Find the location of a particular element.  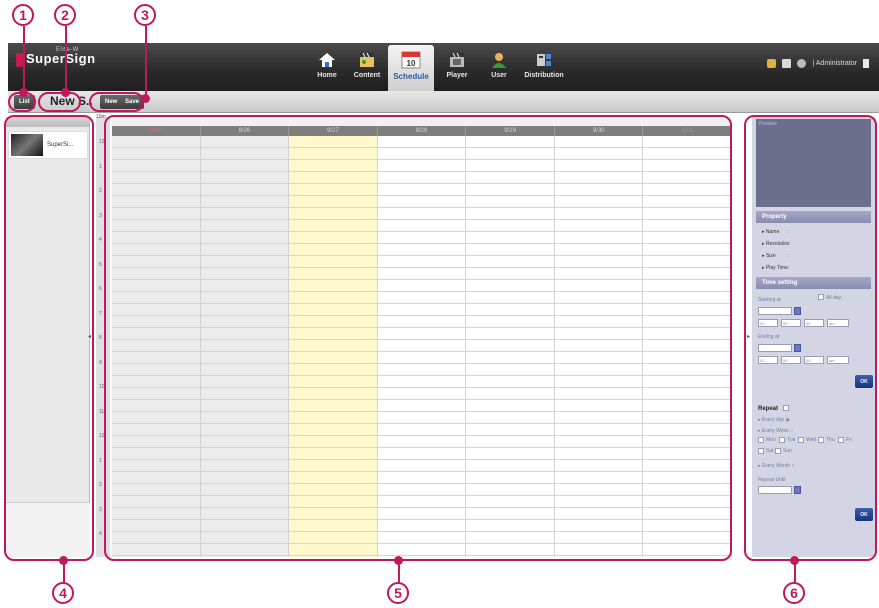

calendar-icon: 10 is located at coordinates (411, 59).